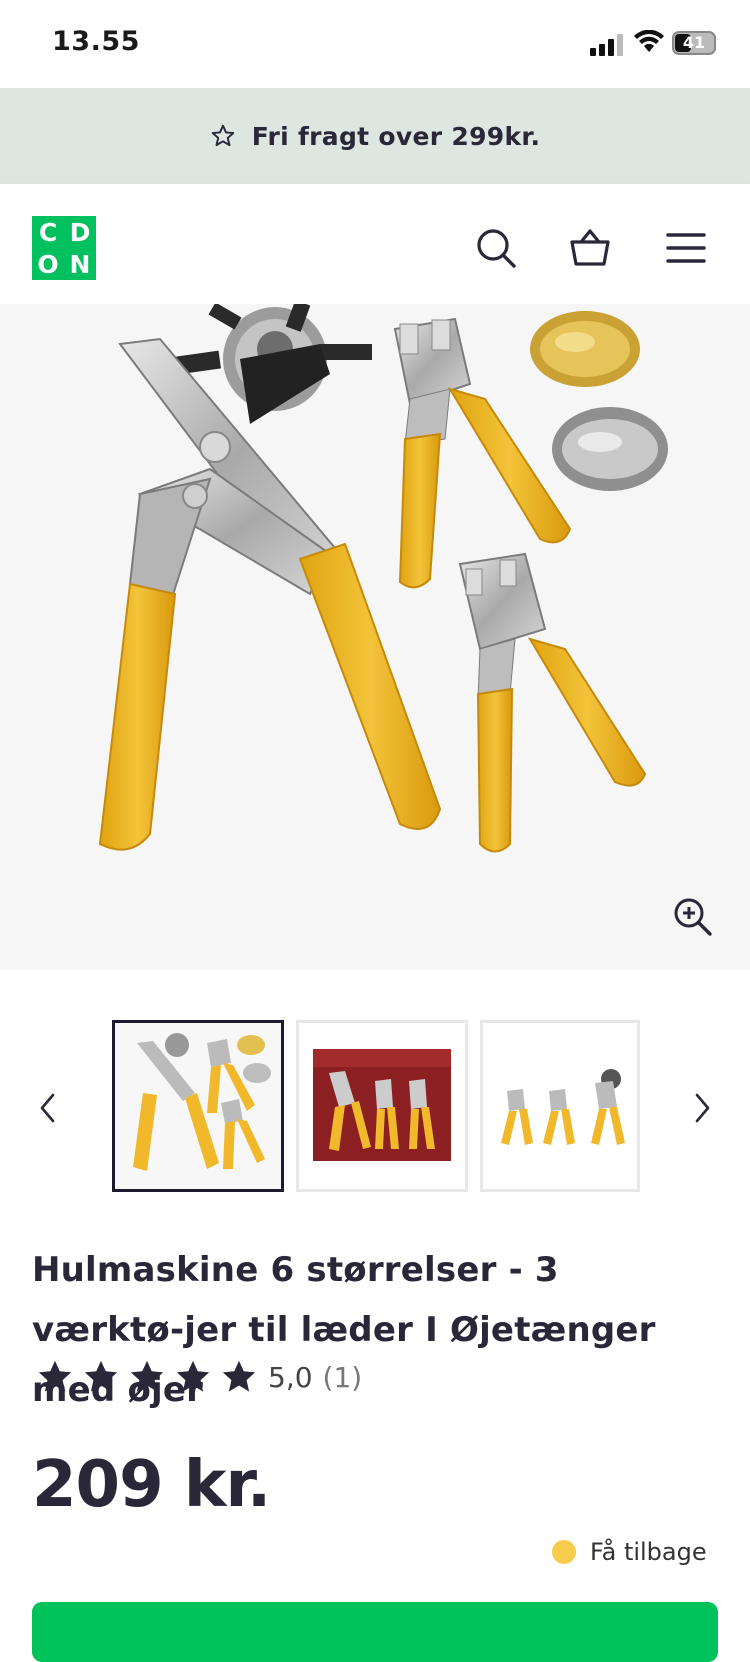 The width and height of the screenshot is (750, 1662). I want to click on gold-eyelets, so click(585, 349).